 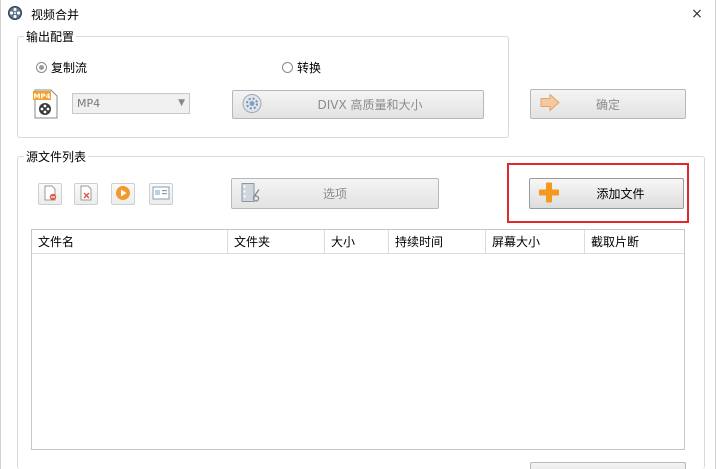 I want to click on options-button: 选项, so click(x=335, y=193).